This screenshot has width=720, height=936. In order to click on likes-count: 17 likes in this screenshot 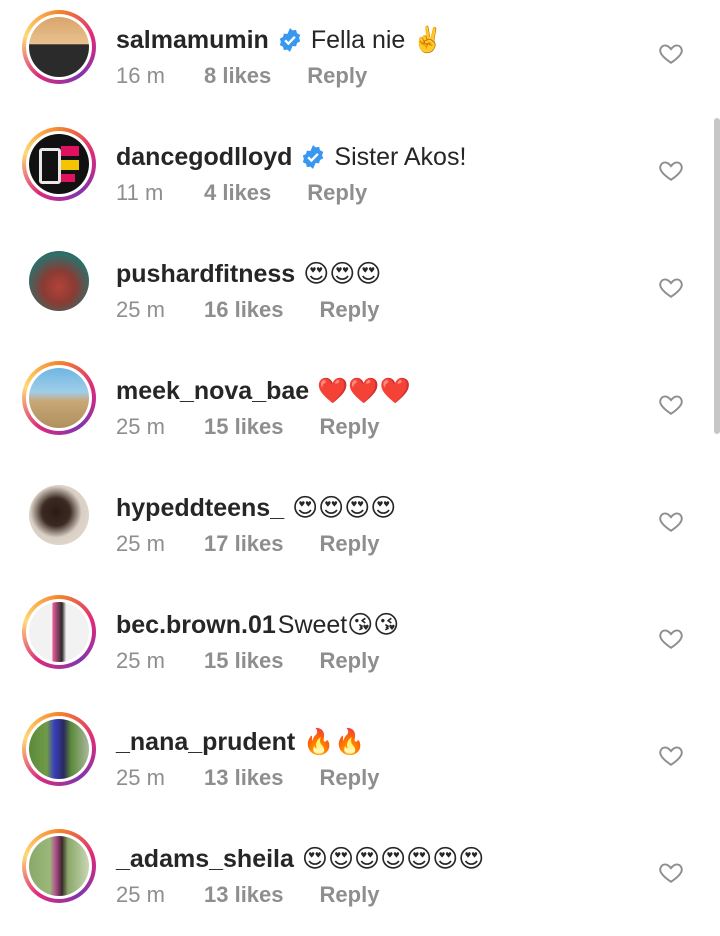, I will do `click(244, 544)`.